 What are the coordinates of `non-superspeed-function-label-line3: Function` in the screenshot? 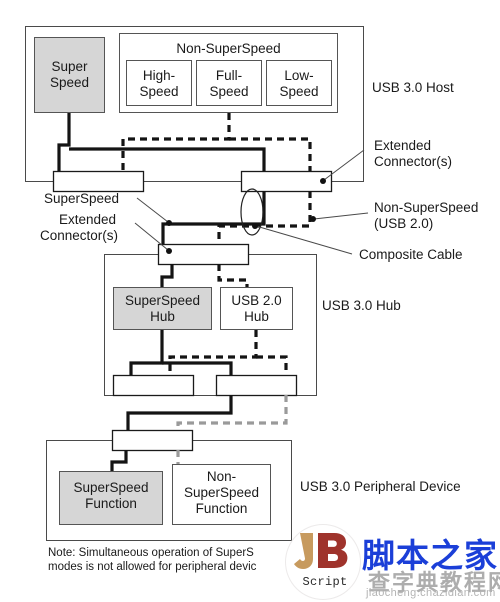 It's located at (222, 508).